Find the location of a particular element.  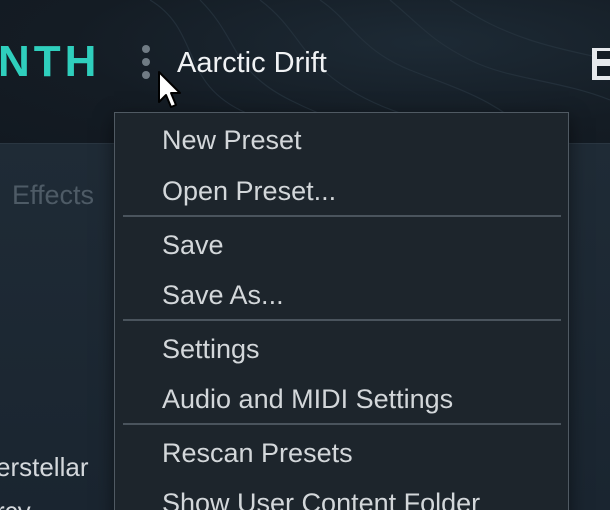

menu-item-rescan-presets: Rescan Presets is located at coordinates (257, 453).